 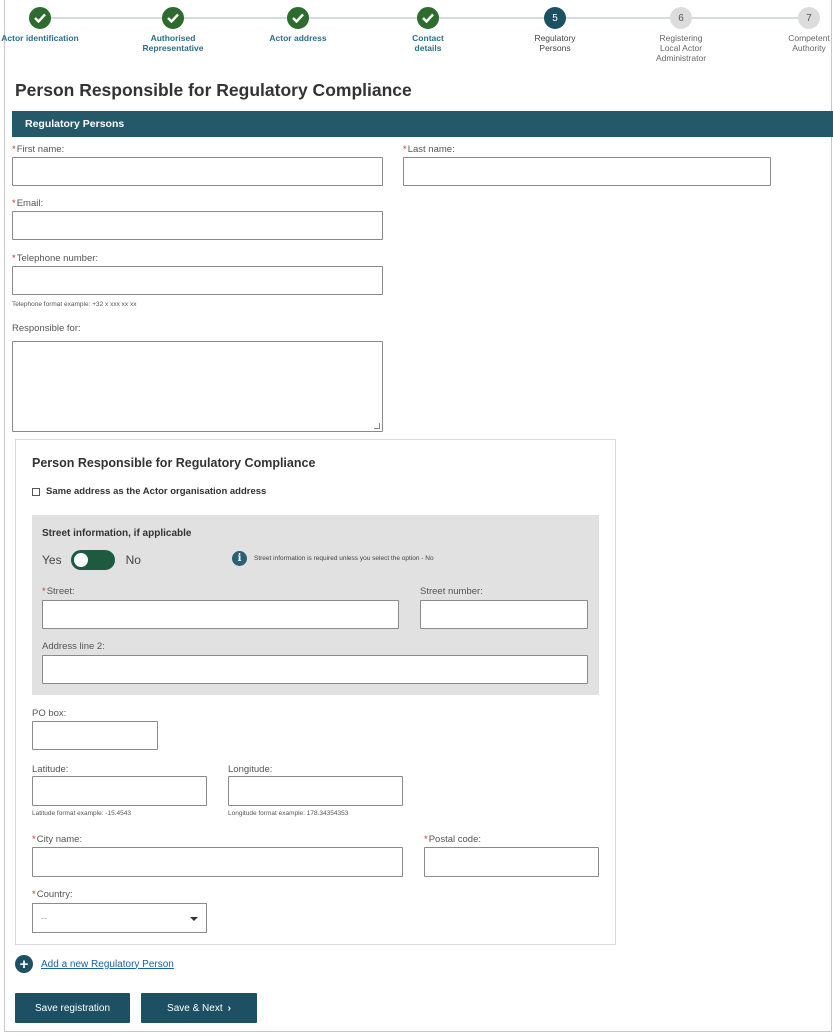 I want to click on step-actor-address: Actor address, so click(x=298, y=25).